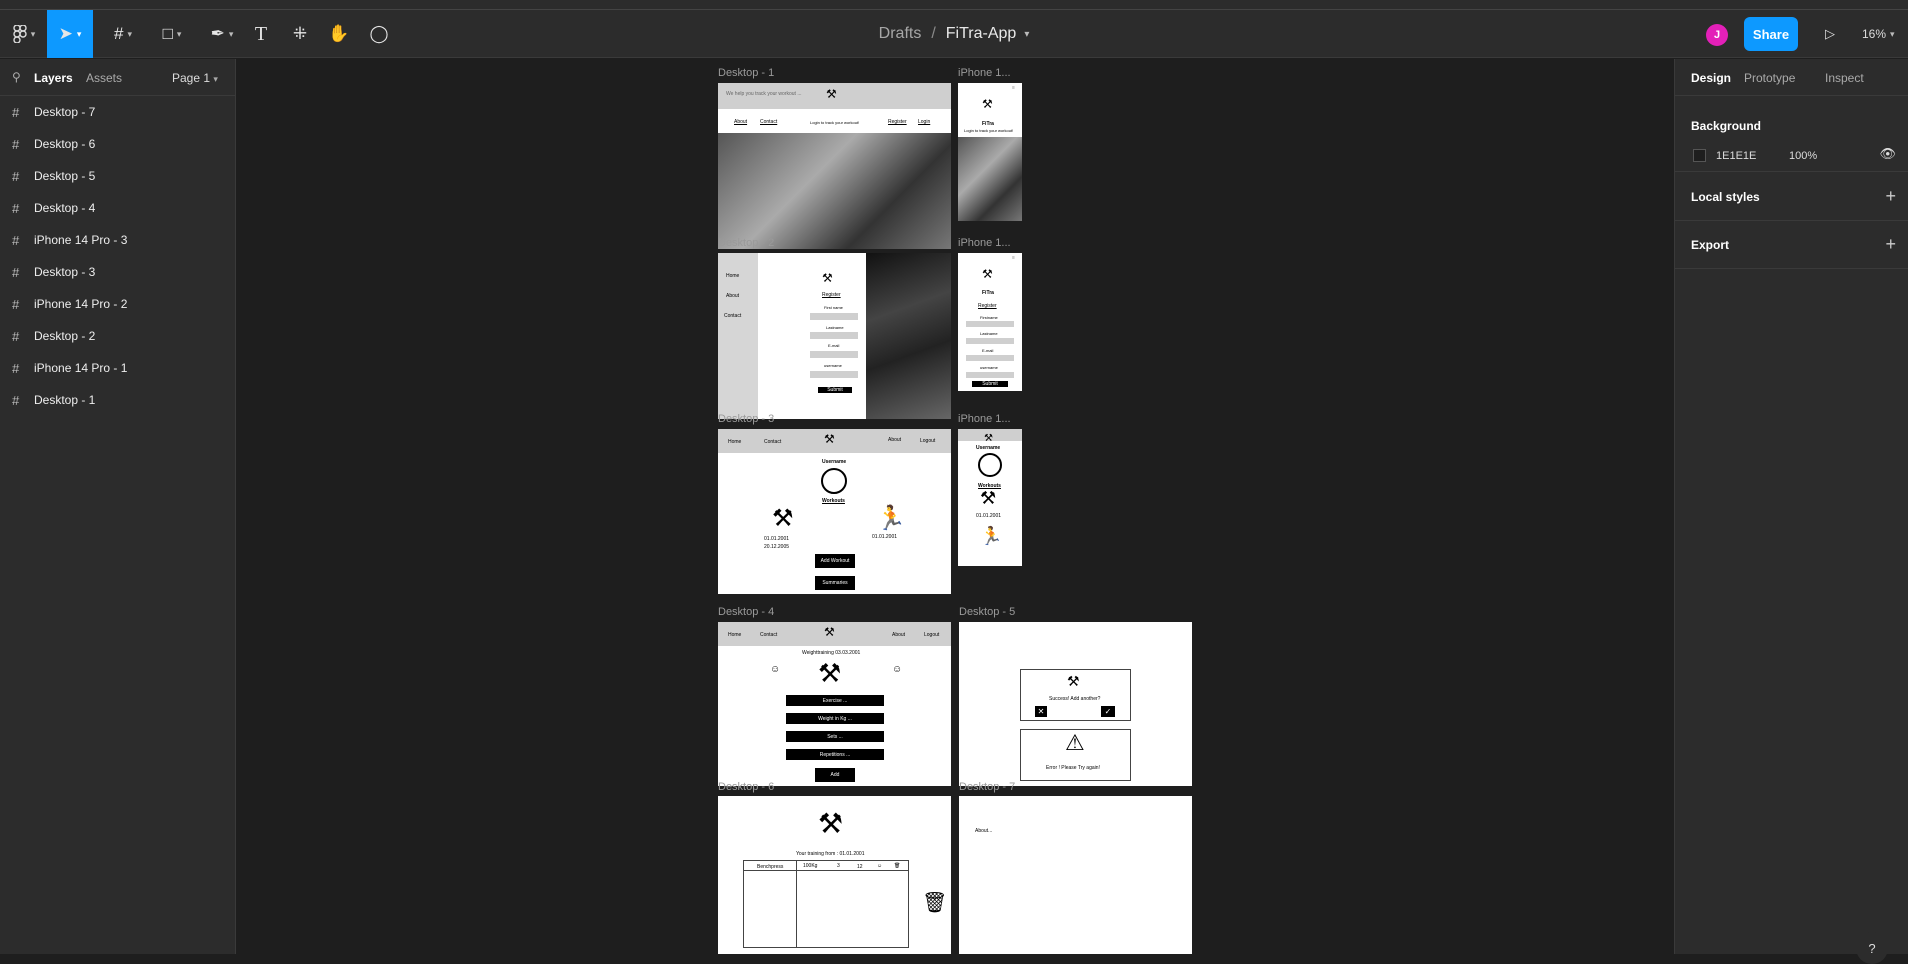 The width and height of the screenshot is (1908, 964). What do you see at coordinates (70, 34) in the screenshot?
I see `move-tool-button: ➤ ▾` at bounding box center [70, 34].